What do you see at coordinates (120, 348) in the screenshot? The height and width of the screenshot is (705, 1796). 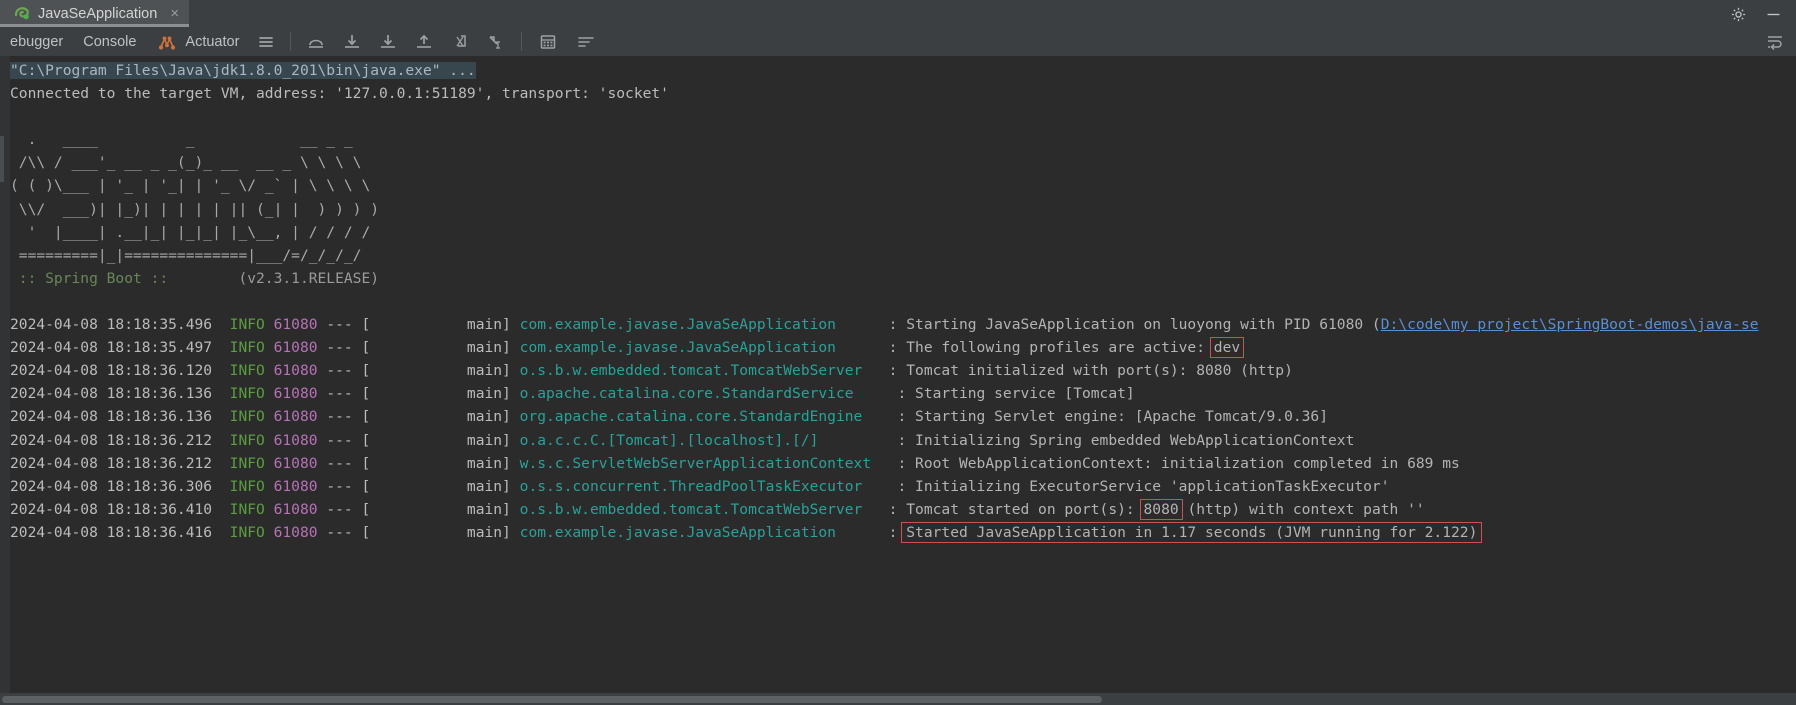 I see `log-timestamp: 2024-04-08 18:18:35.497` at bounding box center [120, 348].